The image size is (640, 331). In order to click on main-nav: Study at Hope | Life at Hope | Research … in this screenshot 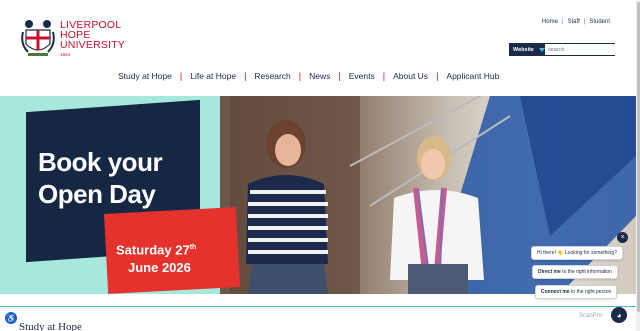, I will do `click(308, 76)`.